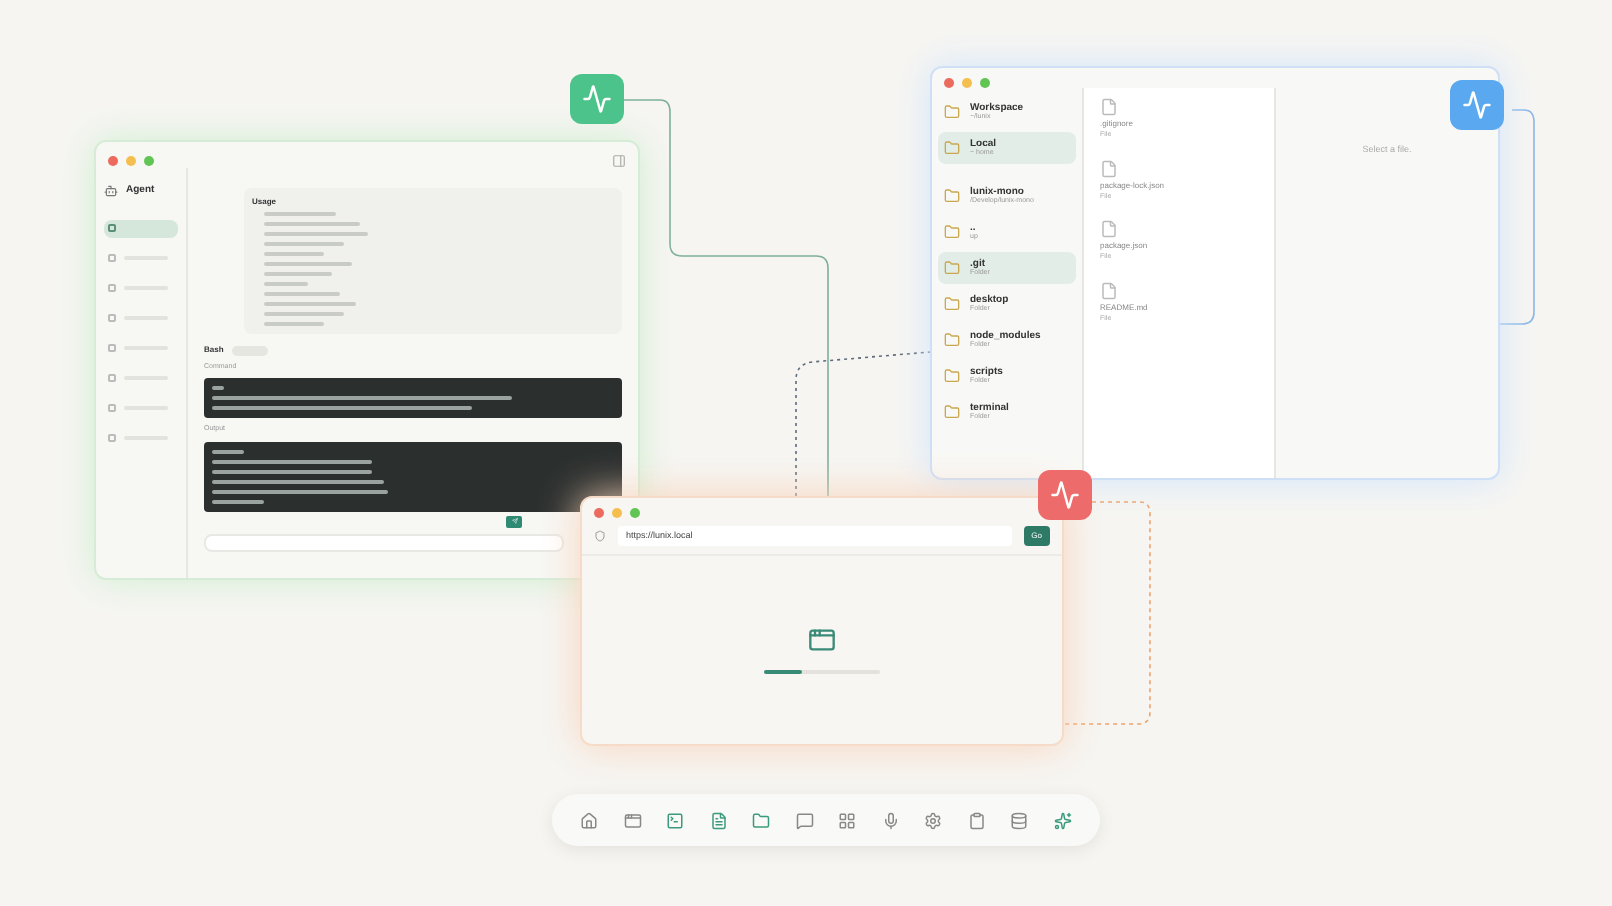  What do you see at coordinates (847, 820) in the screenshot?
I see `grid-icon` at bounding box center [847, 820].